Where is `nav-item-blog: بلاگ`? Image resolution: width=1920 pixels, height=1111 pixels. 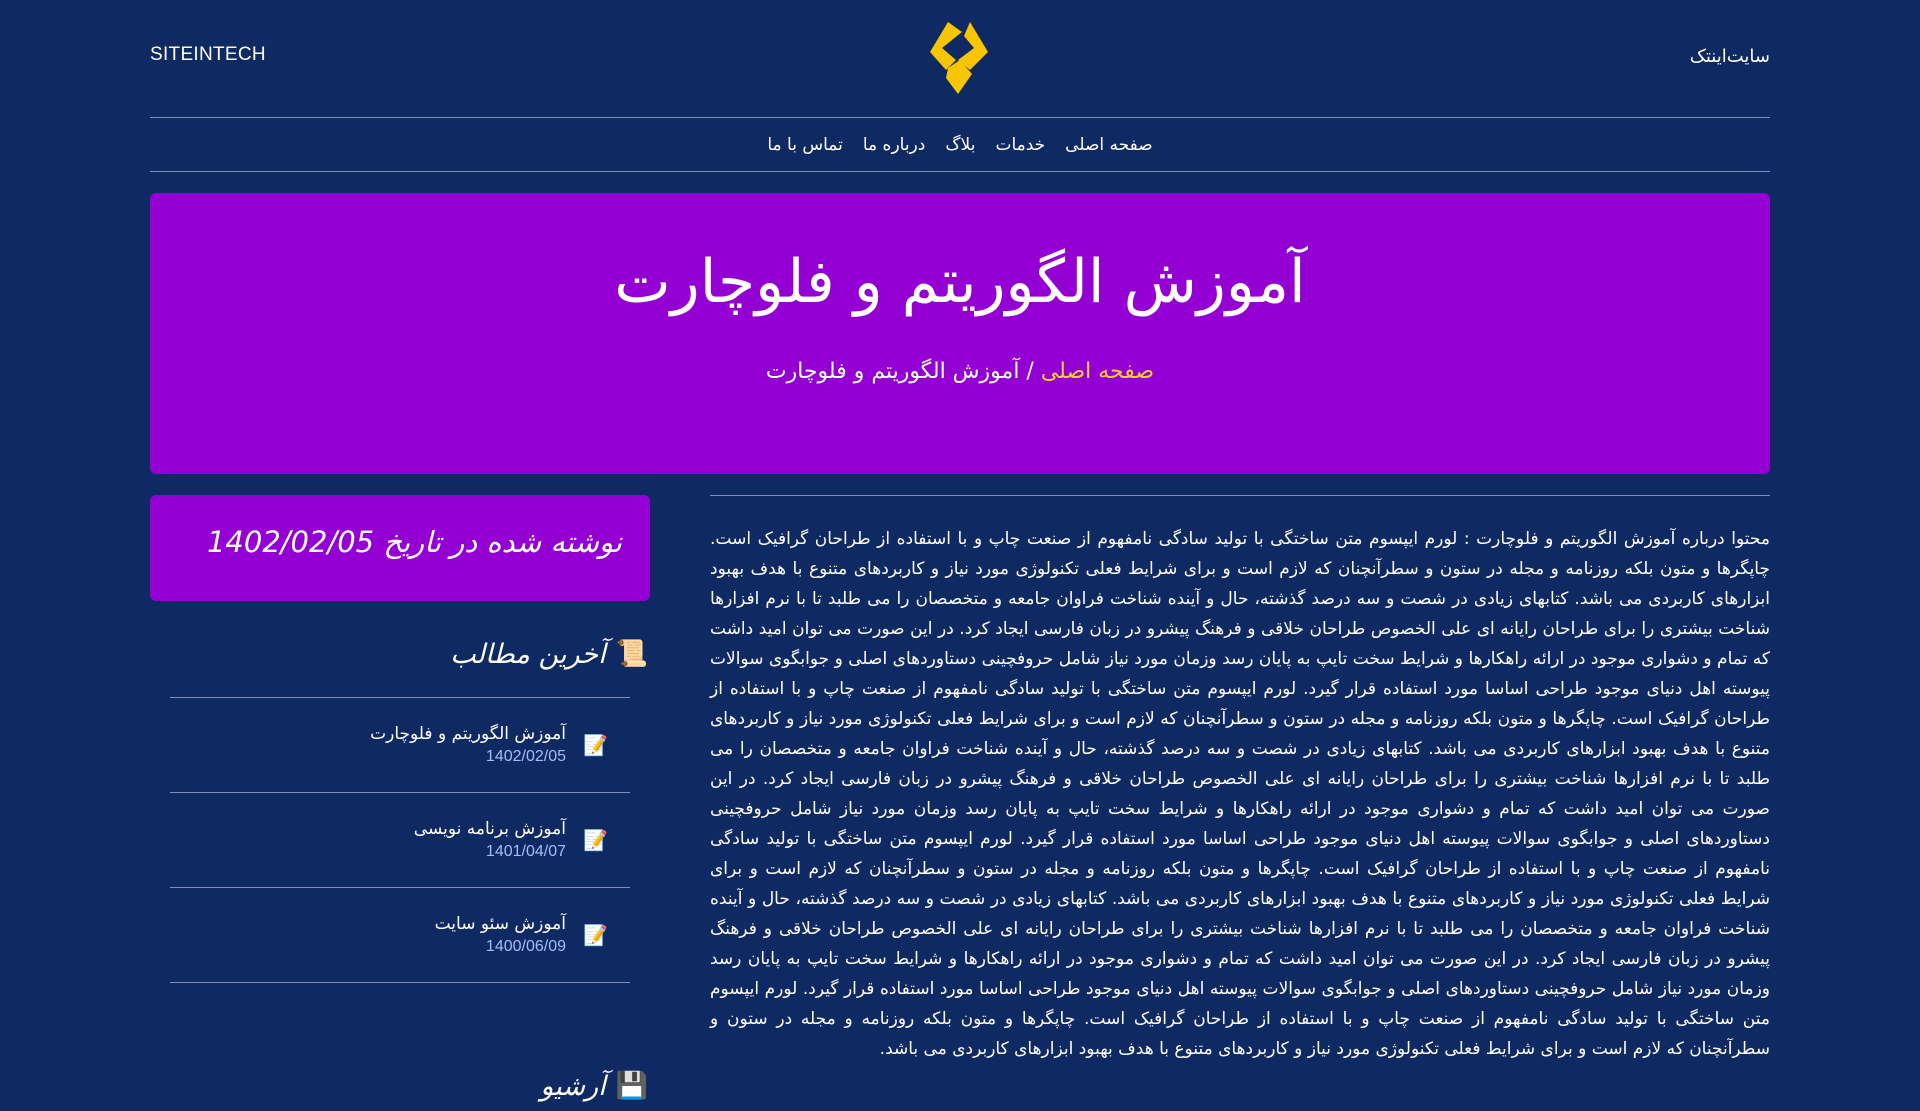
nav-item-blog: بلاگ is located at coordinates (960, 145).